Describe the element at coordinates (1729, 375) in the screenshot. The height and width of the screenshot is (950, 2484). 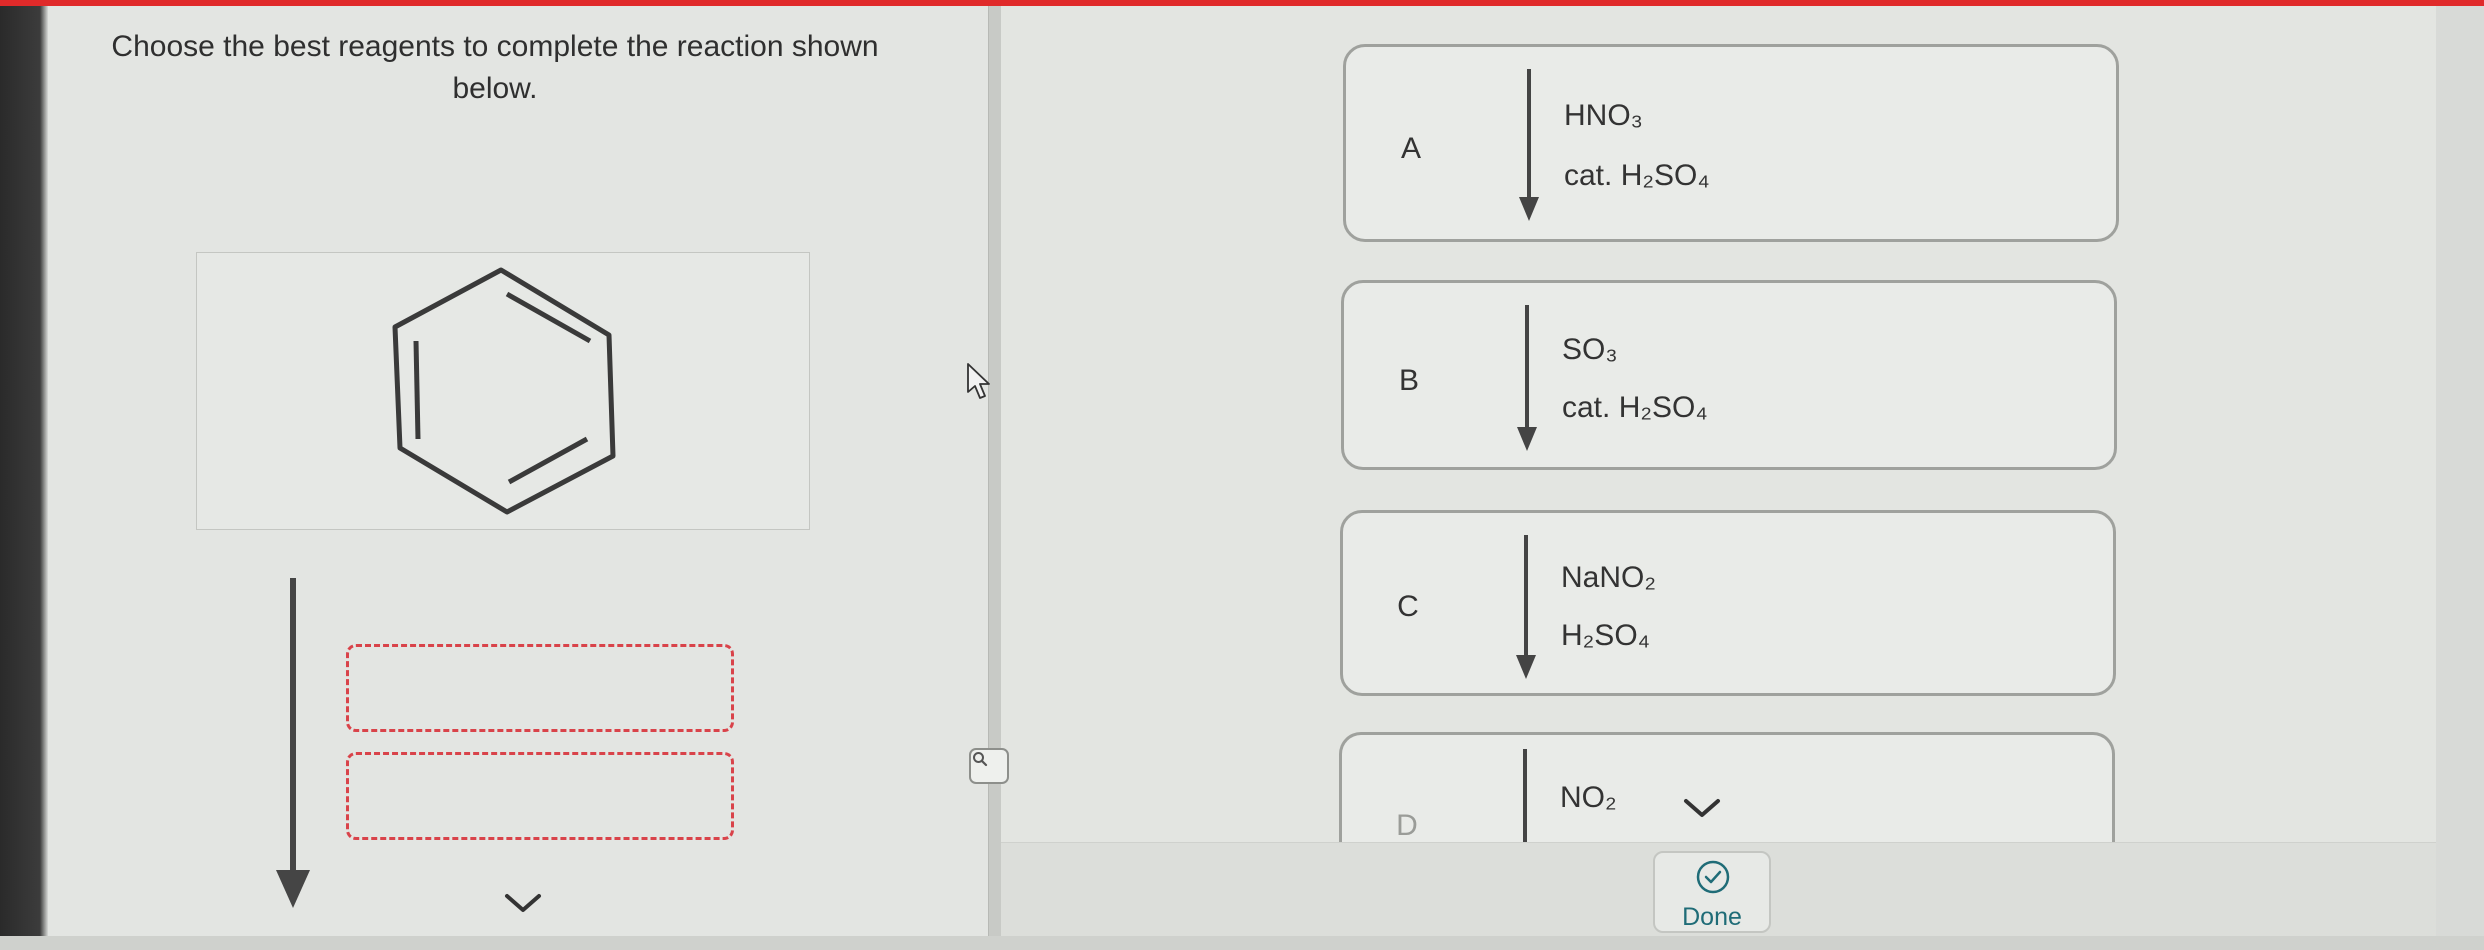
I see `option-card-b: B SO₃ cat. H₂SO₄` at that location.